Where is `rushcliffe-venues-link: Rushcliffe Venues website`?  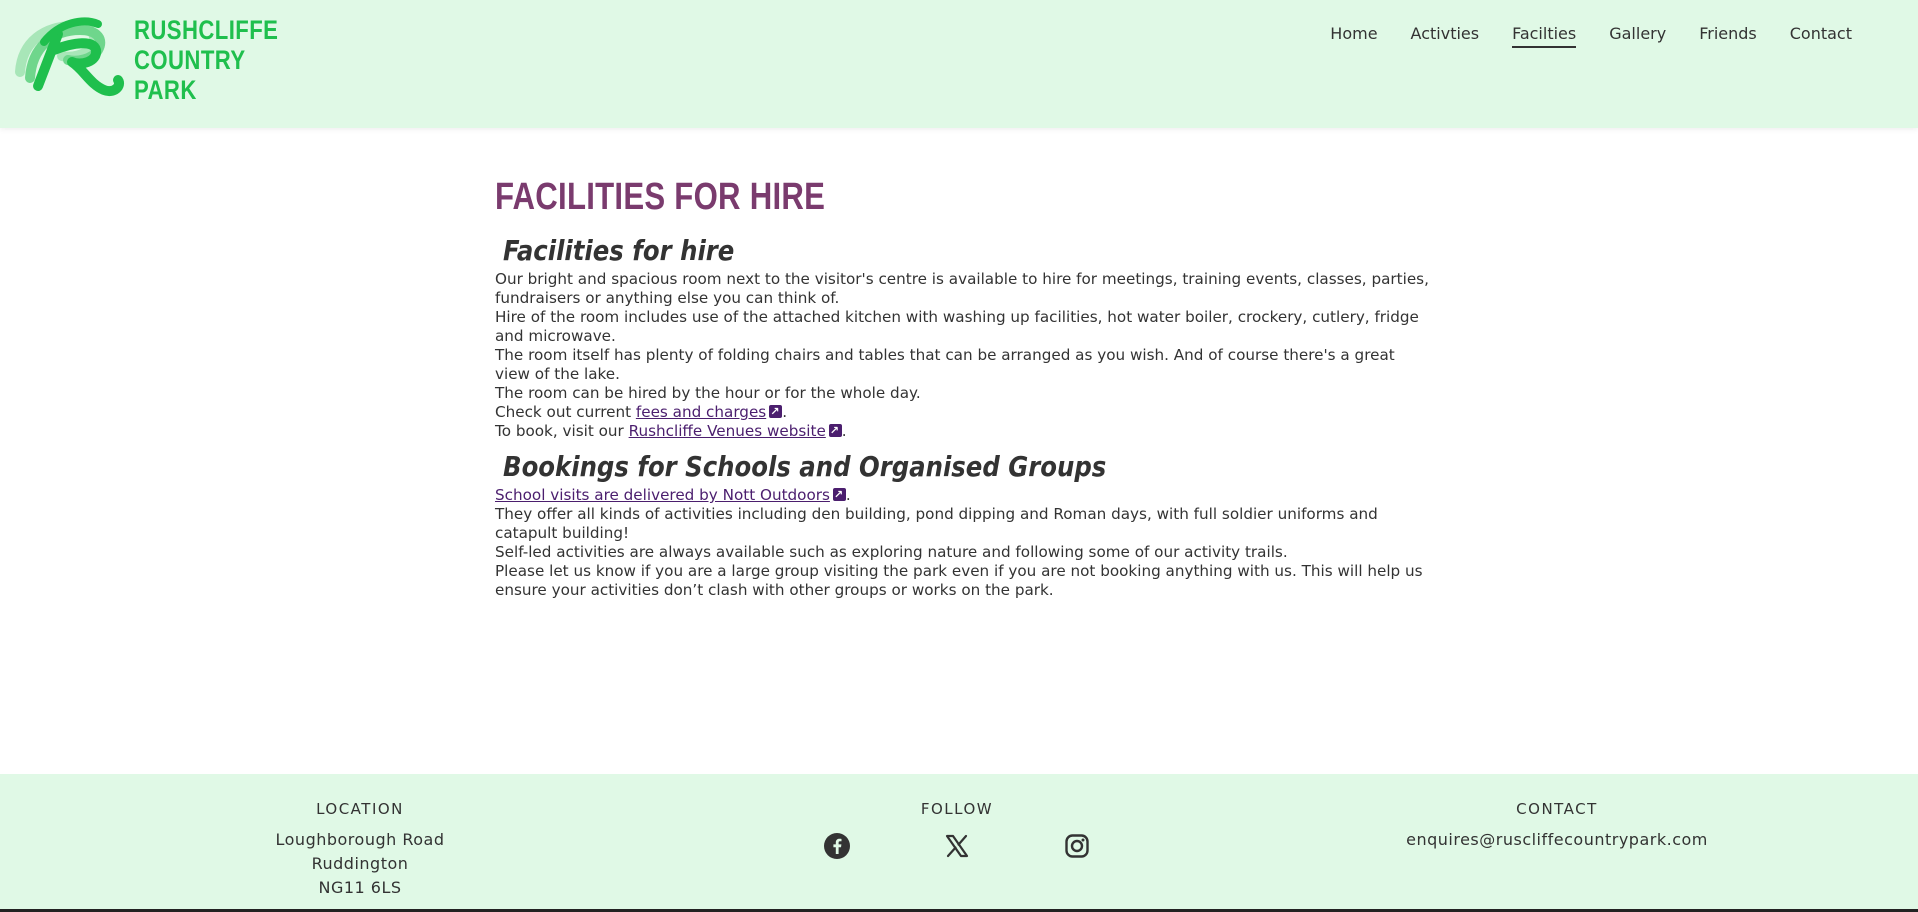
rushcliffe-venues-link: Rushcliffe Venues website is located at coordinates (735, 430).